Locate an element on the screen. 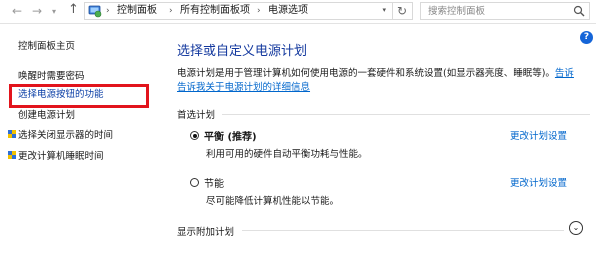  sidebar-item-create-plan: 创建电源计划 is located at coordinates (46, 115).